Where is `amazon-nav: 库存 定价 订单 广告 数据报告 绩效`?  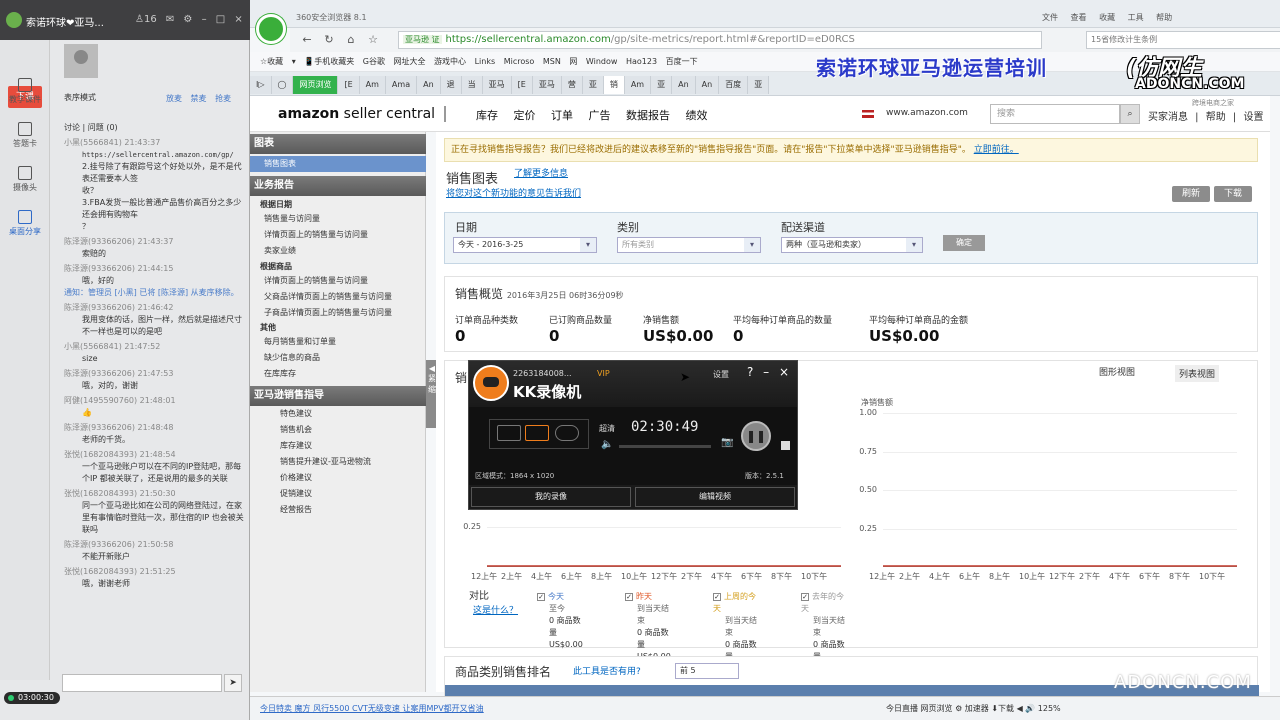
amazon-nav: 库存 定价 订单 广告 数据报告 绩效 is located at coordinates (591, 115).